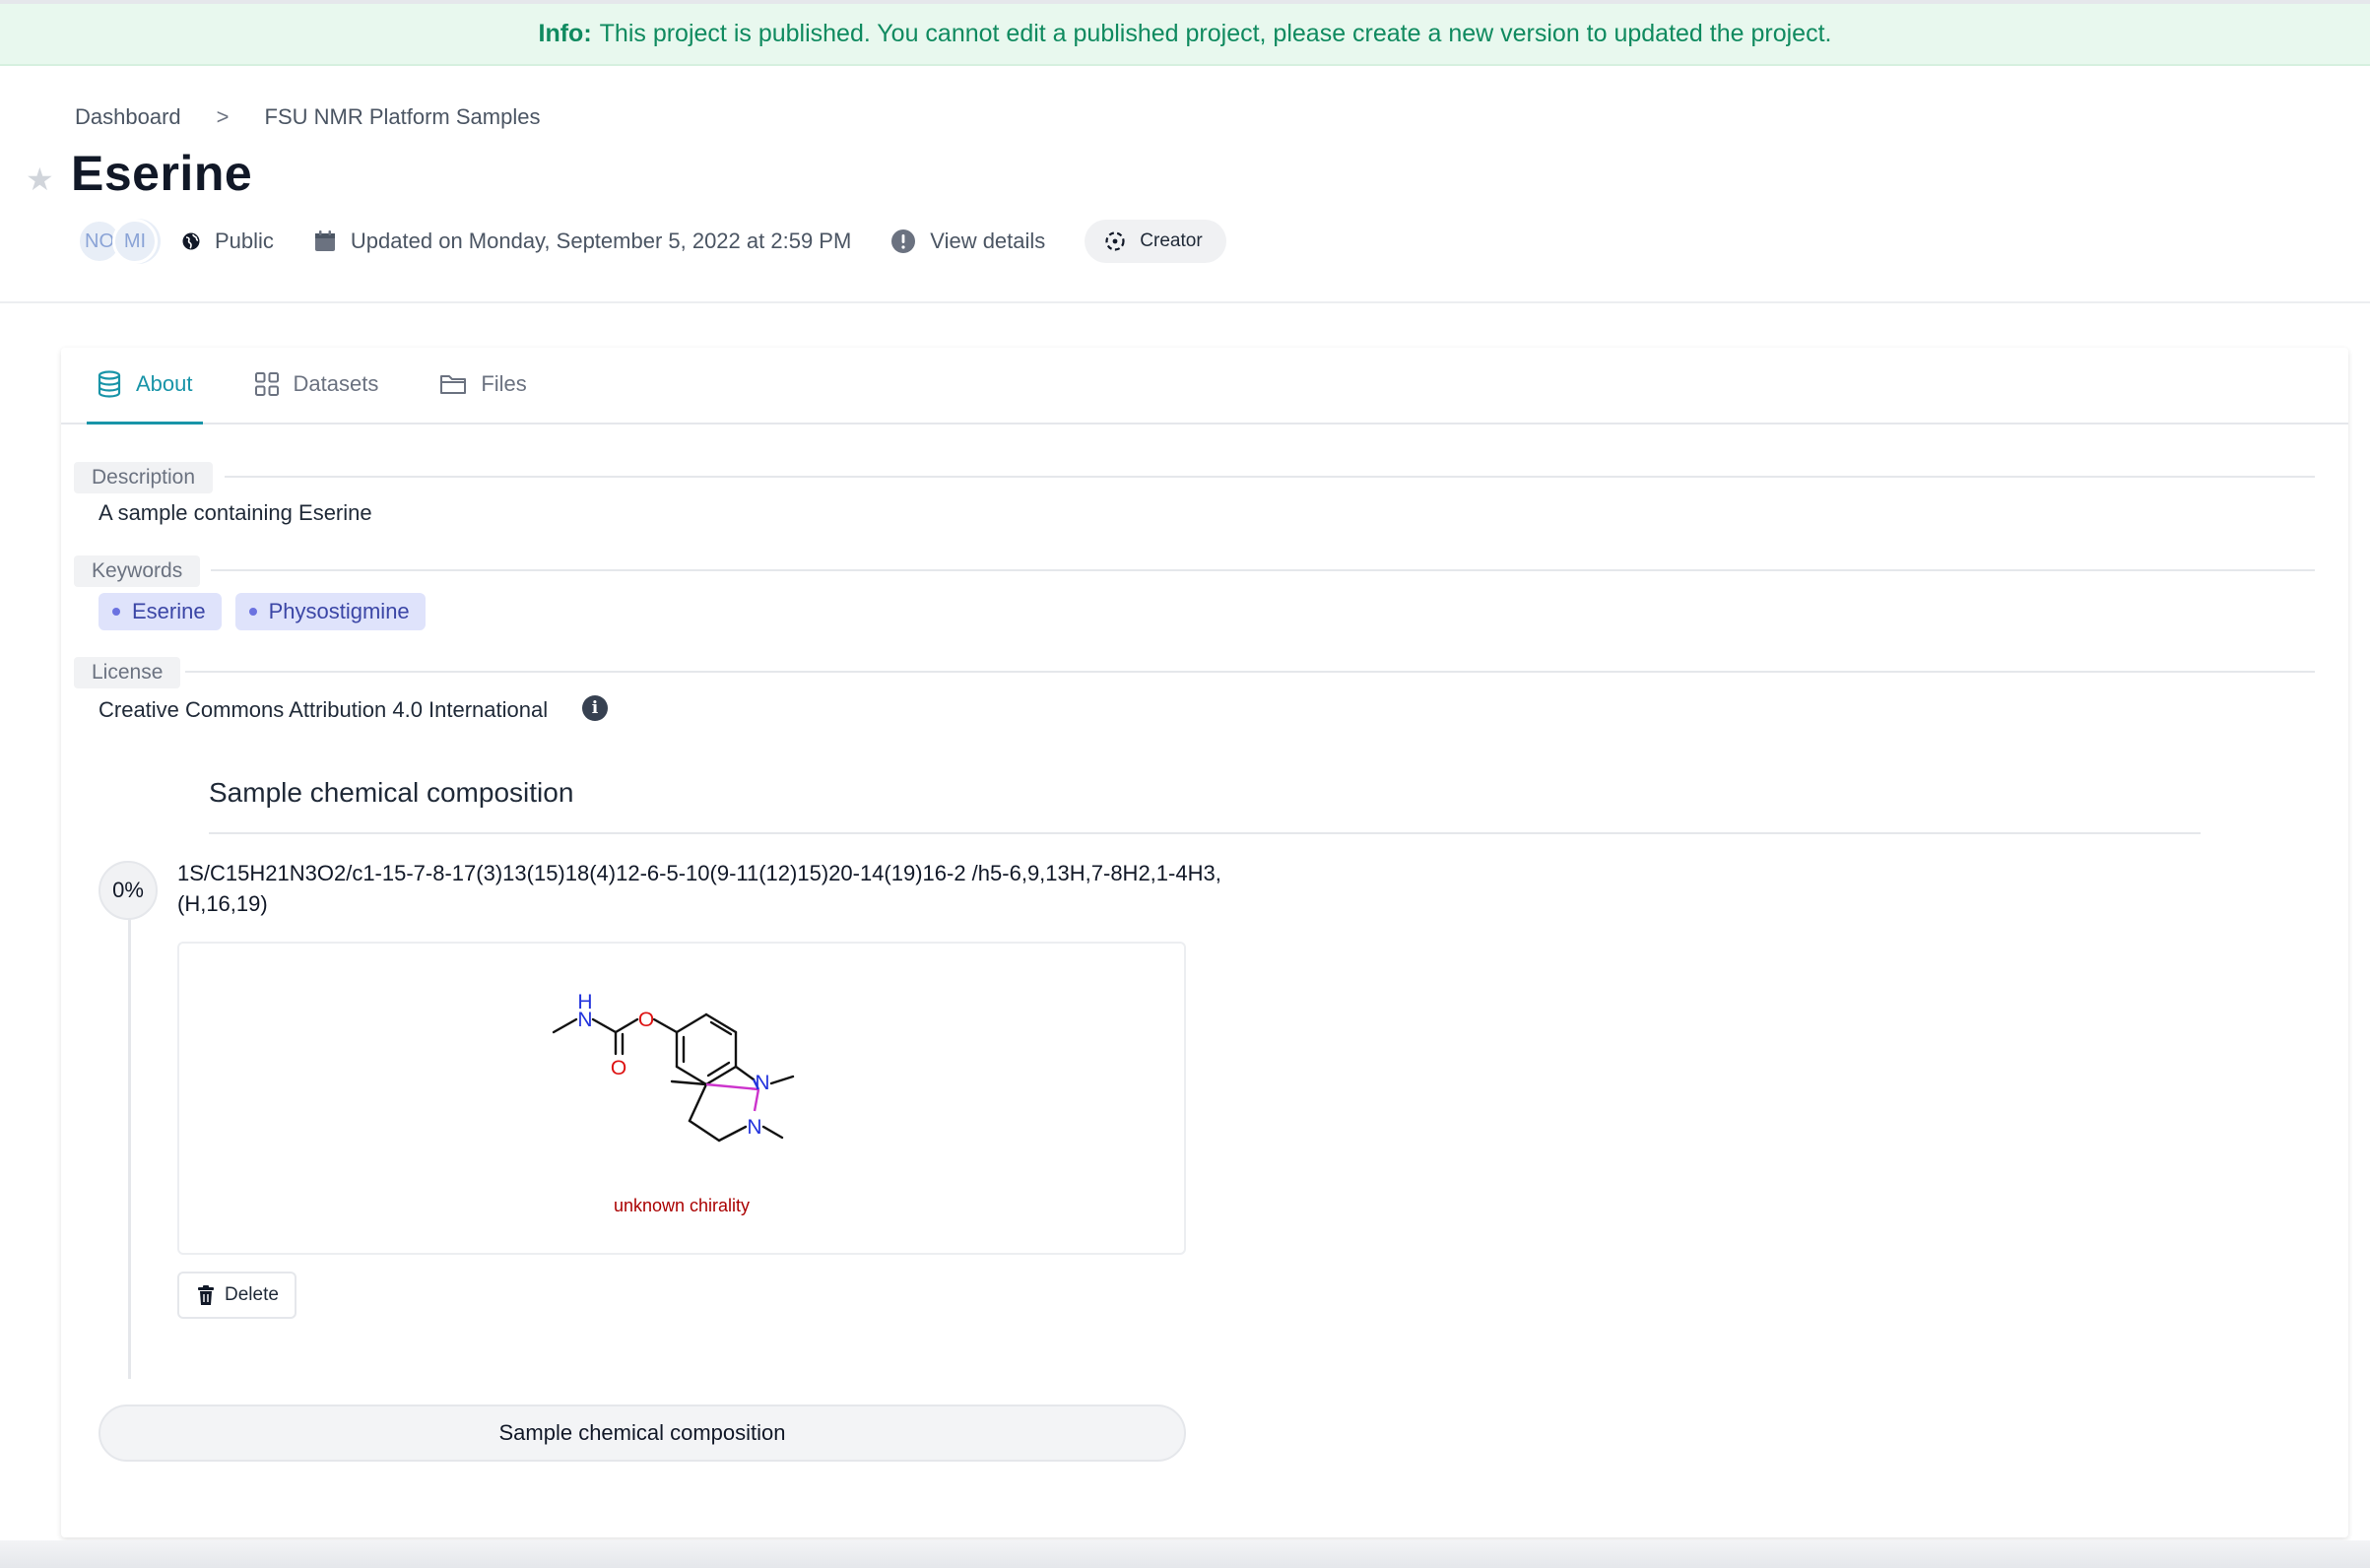 The width and height of the screenshot is (2370, 1568). Describe the element at coordinates (325, 241) in the screenshot. I see `calendar-icon` at that location.